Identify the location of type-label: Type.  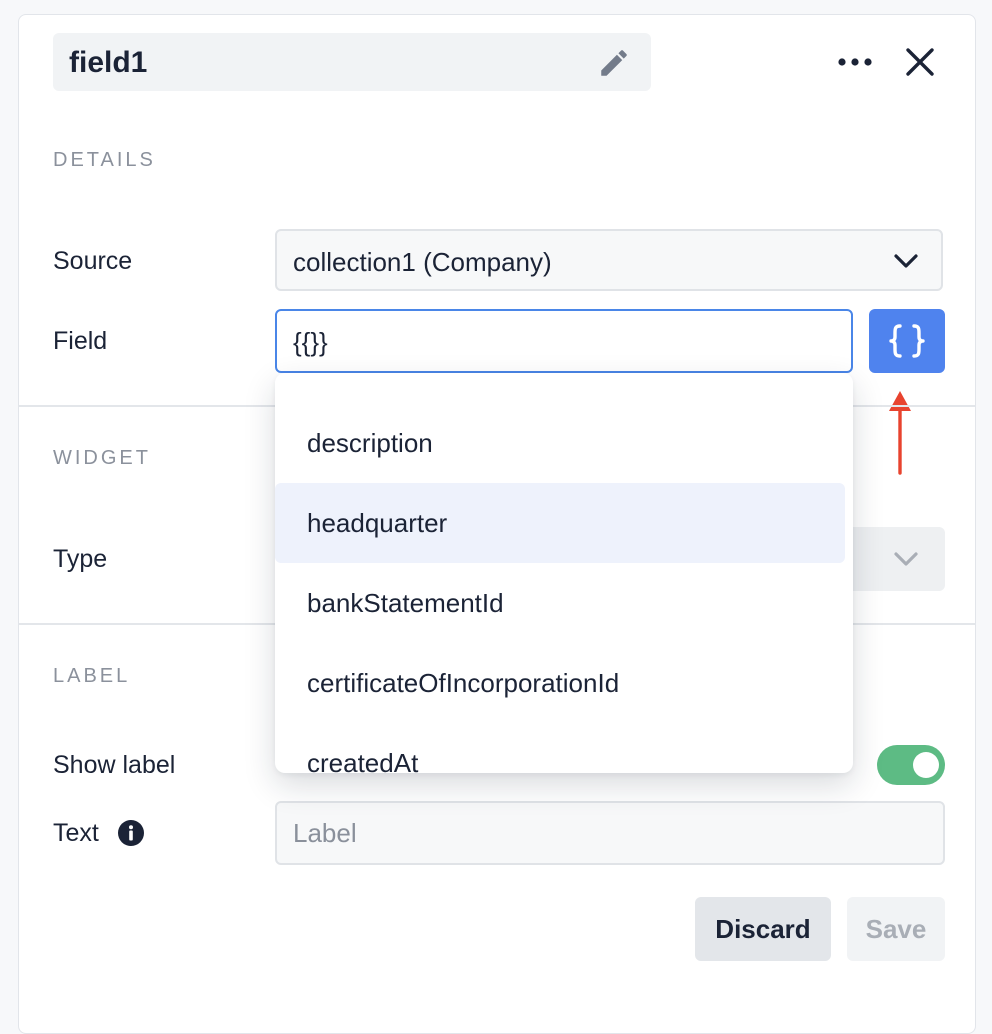
(80, 559).